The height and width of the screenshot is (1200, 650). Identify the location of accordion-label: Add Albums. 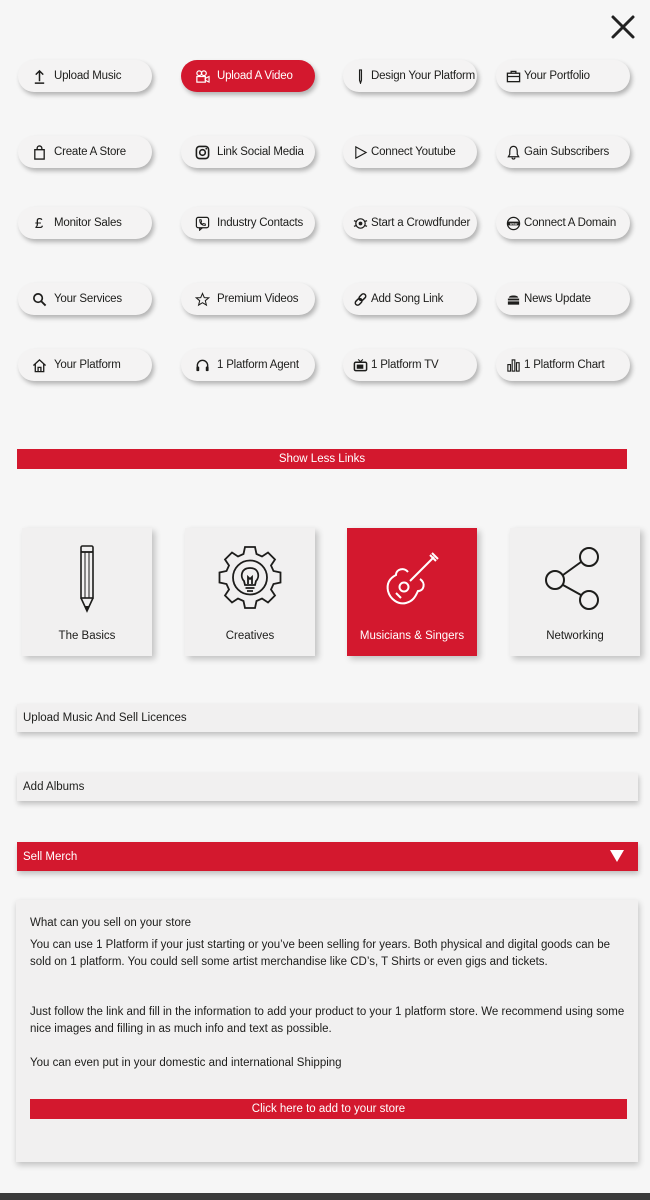
(54, 787).